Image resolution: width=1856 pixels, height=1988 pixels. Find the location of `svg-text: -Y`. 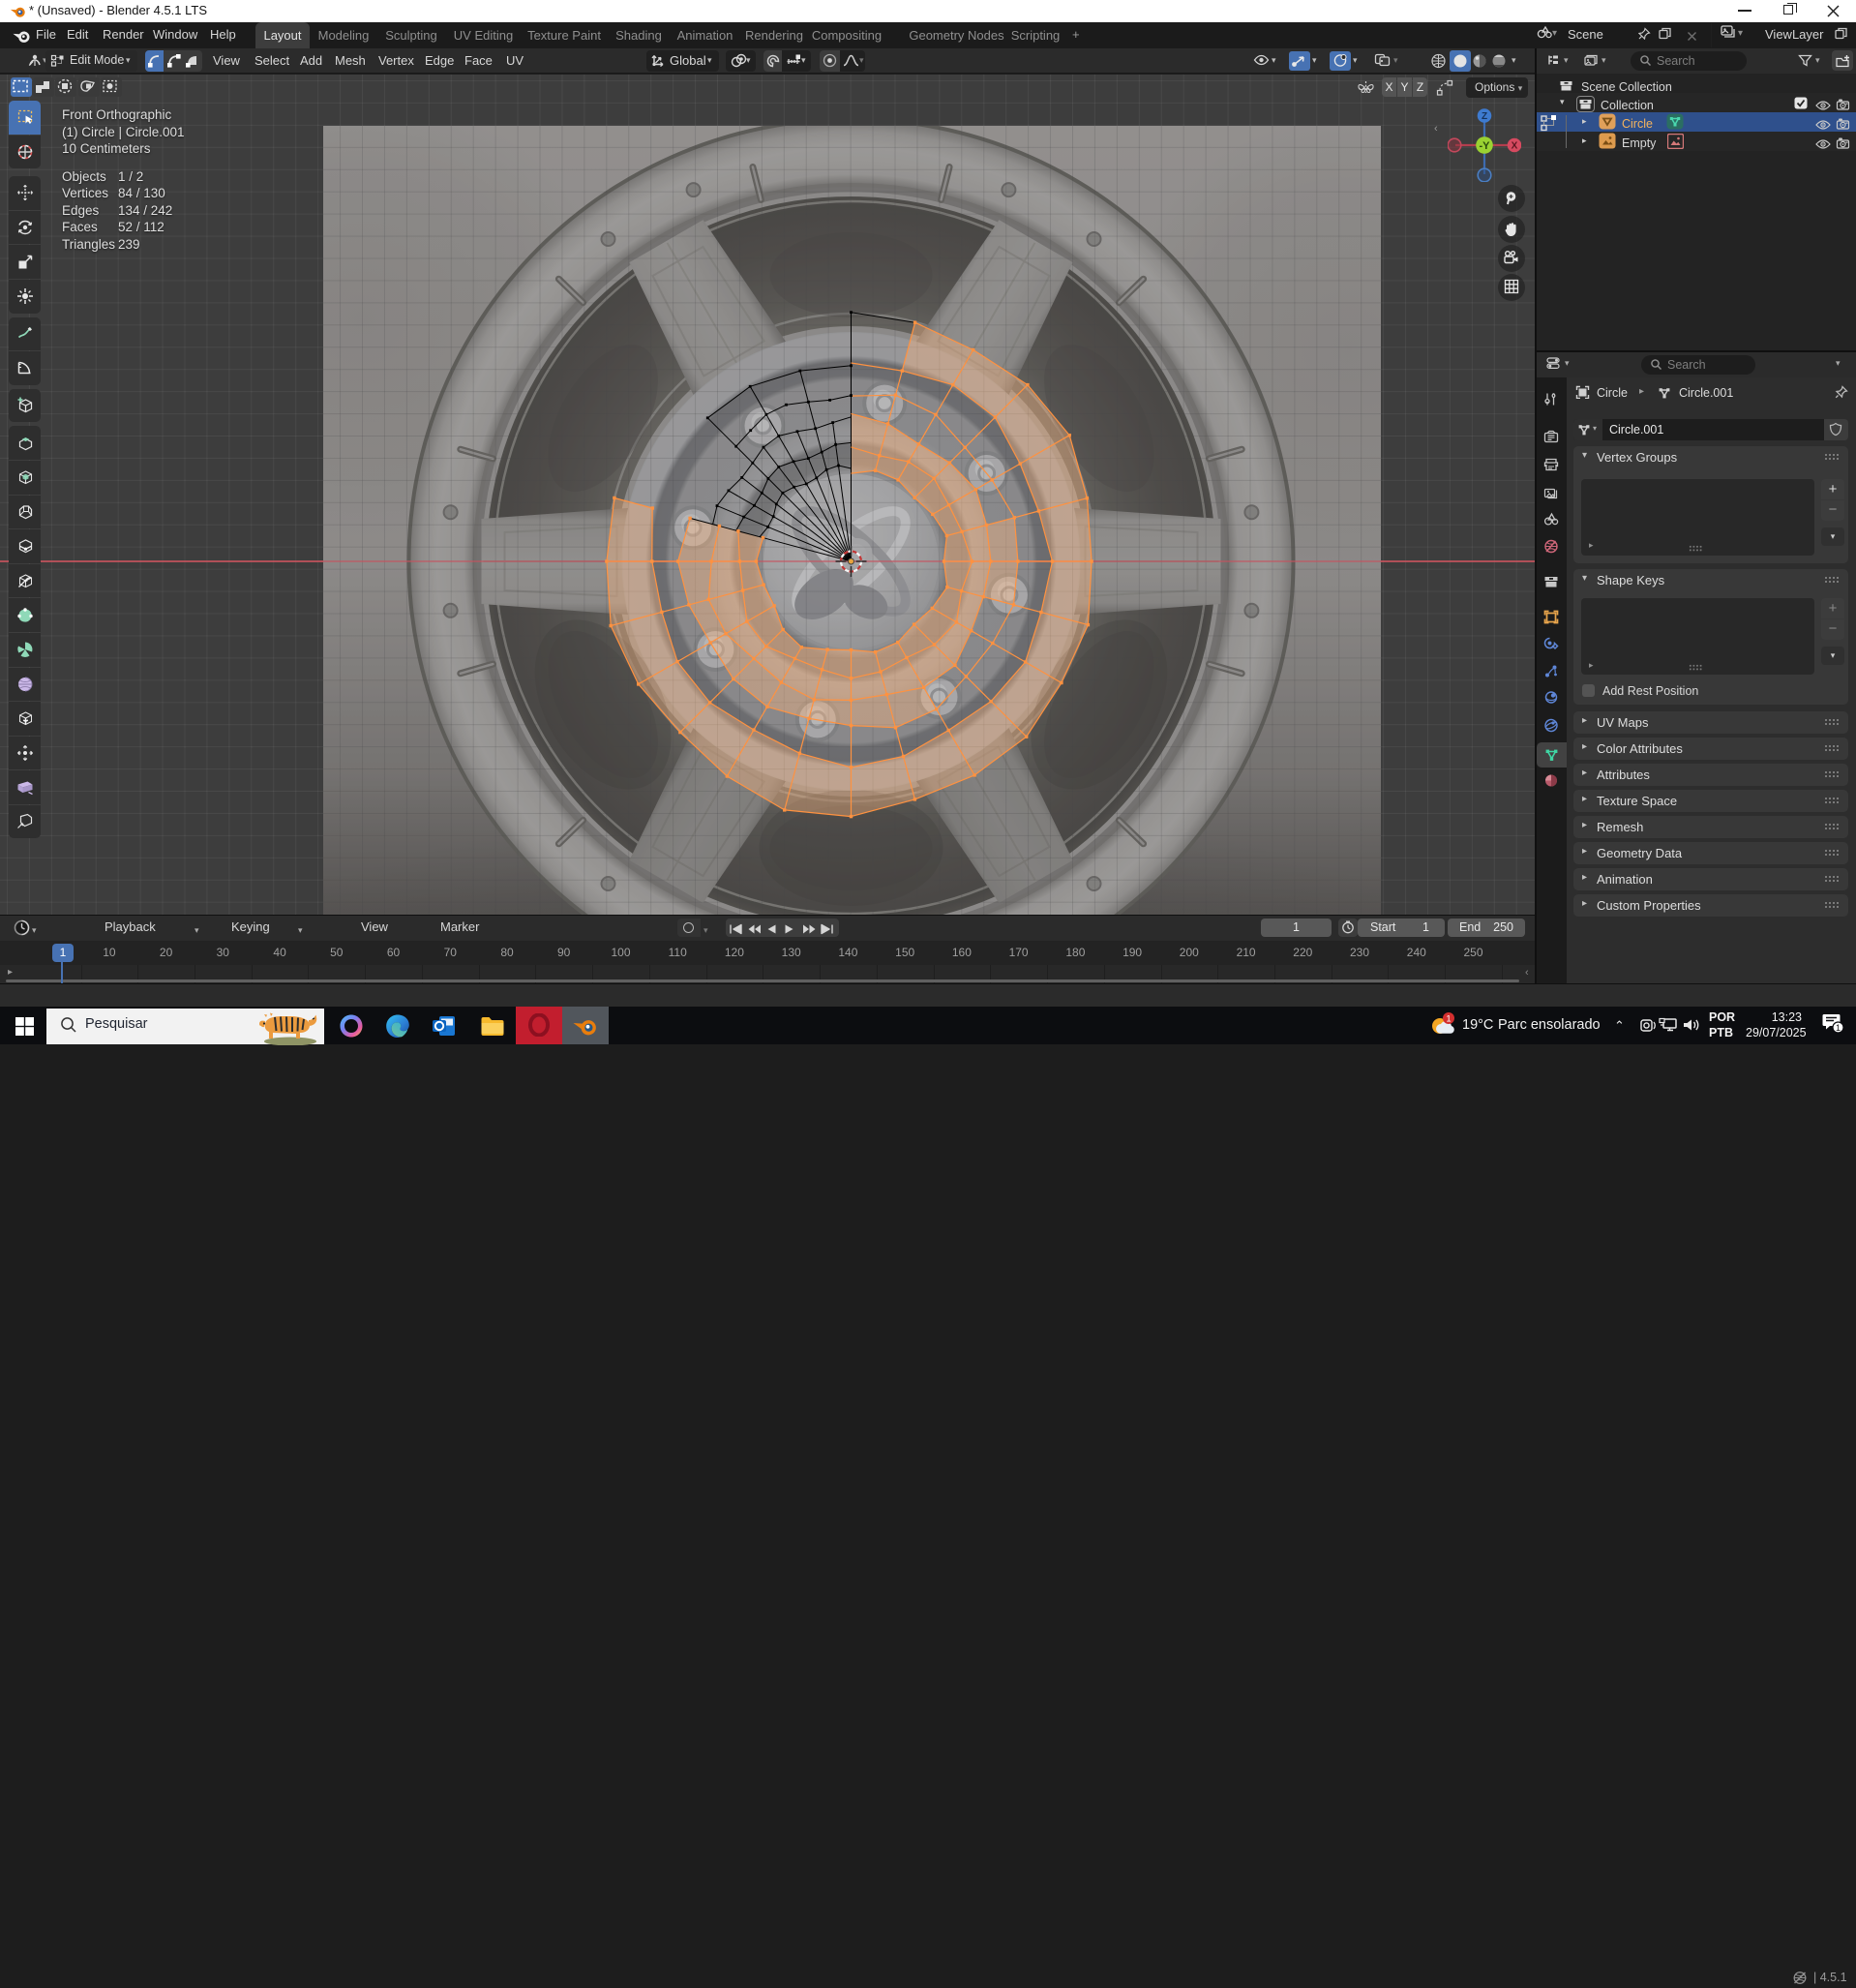

svg-text: -Y is located at coordinates (1486, 146).